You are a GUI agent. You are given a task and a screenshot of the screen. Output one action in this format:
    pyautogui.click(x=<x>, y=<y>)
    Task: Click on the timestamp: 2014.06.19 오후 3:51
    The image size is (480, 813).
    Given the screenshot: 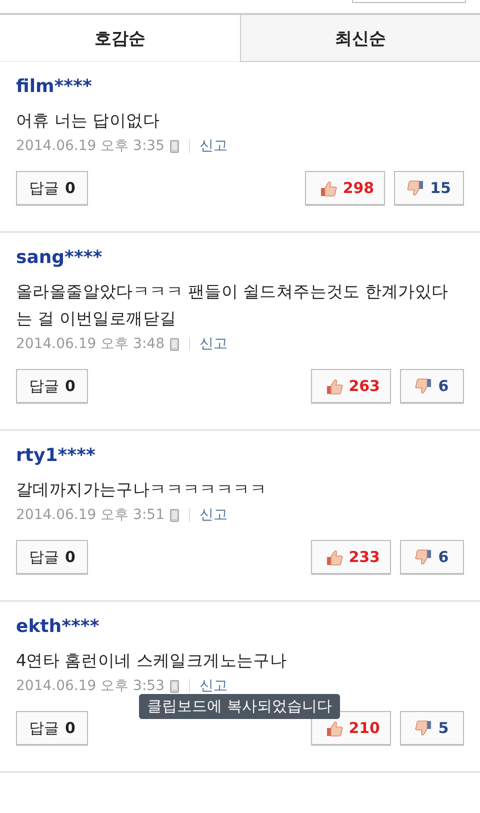 What is the action you would take?
    pyautogui.click(x=90, y=515)
    